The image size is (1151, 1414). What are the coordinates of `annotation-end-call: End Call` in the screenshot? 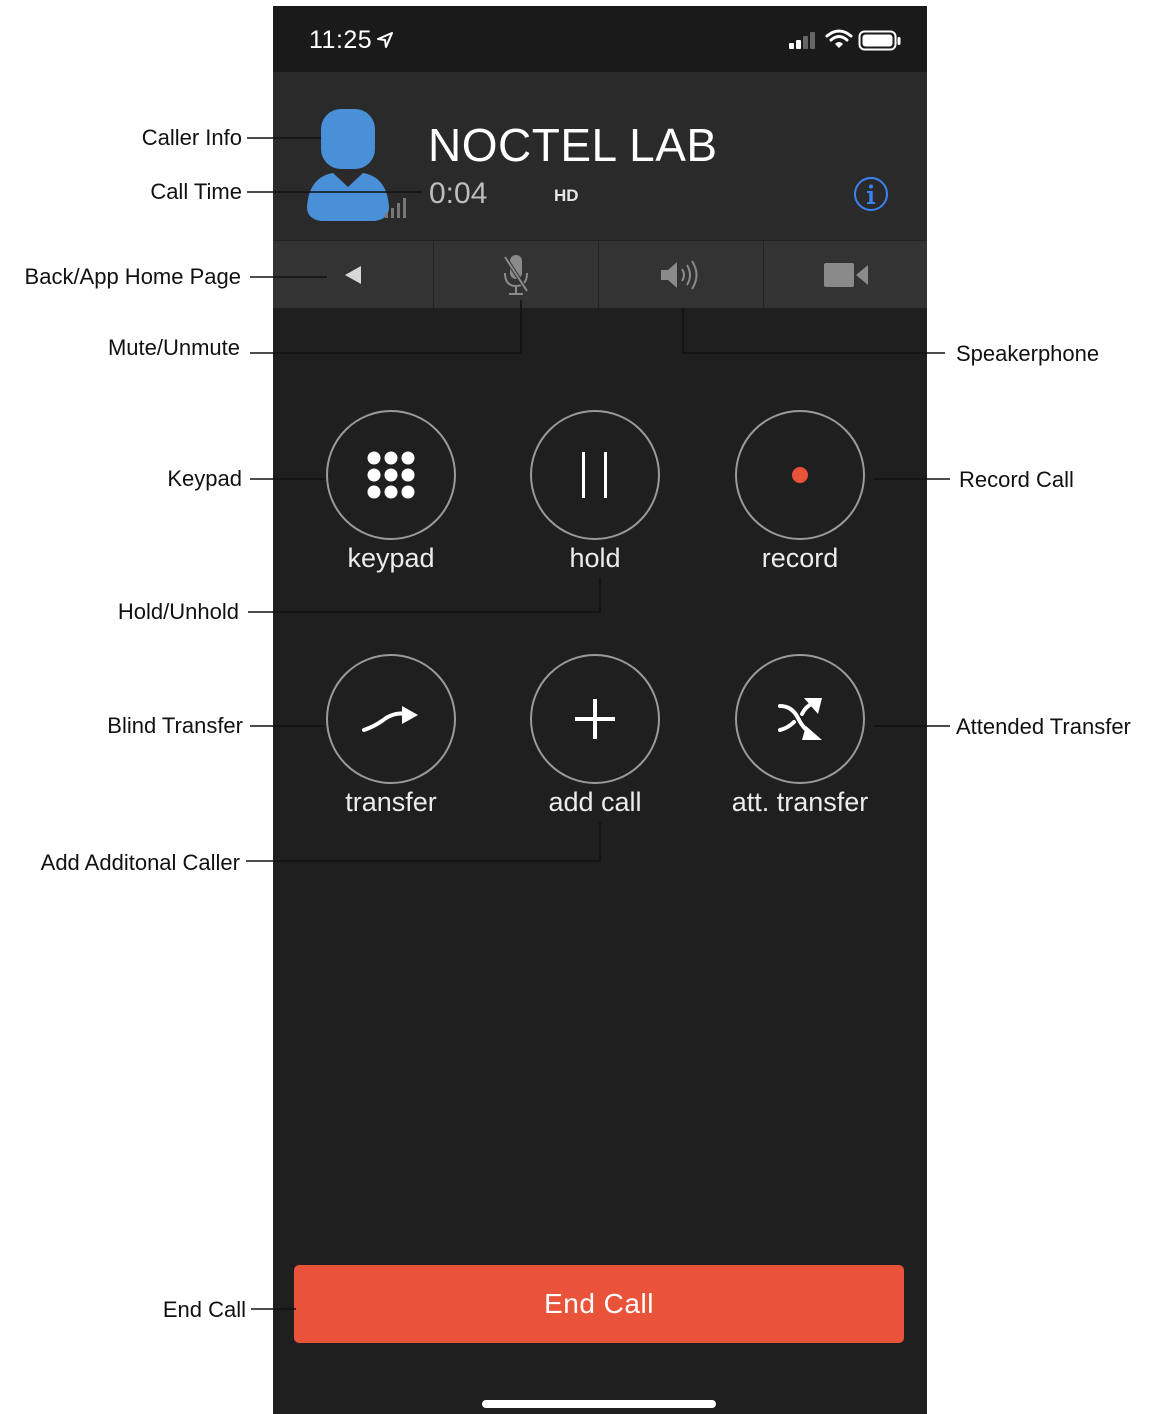 It's located at (204, 1309).